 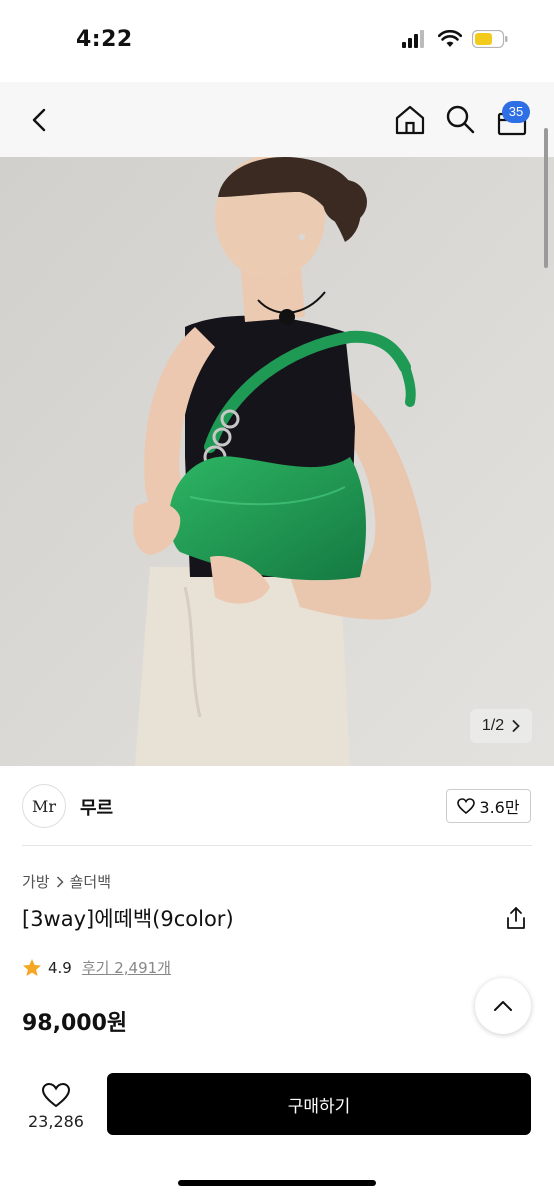 What do you see at coordinates (96, 807) in the screenshot?
I see `brand-name: 무르` at bounding box center [96, 807].